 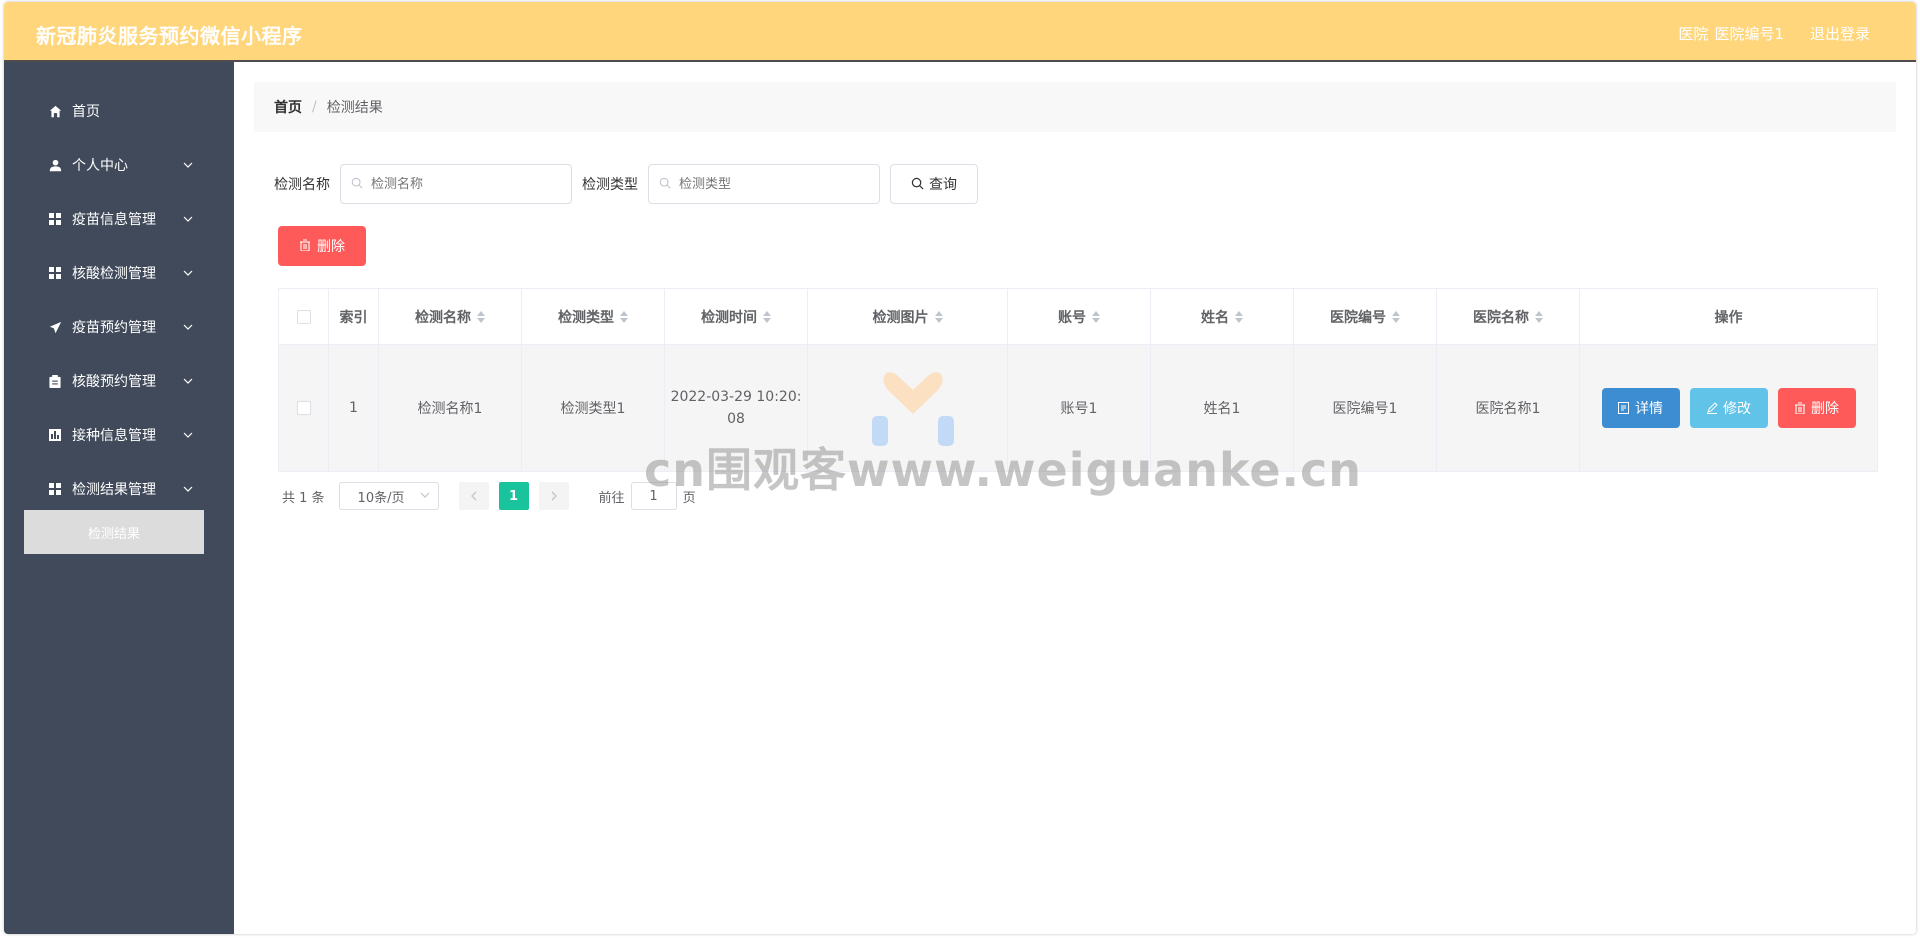 I want to click on header-person-name: 姓名, so click(x=1222, y=316).